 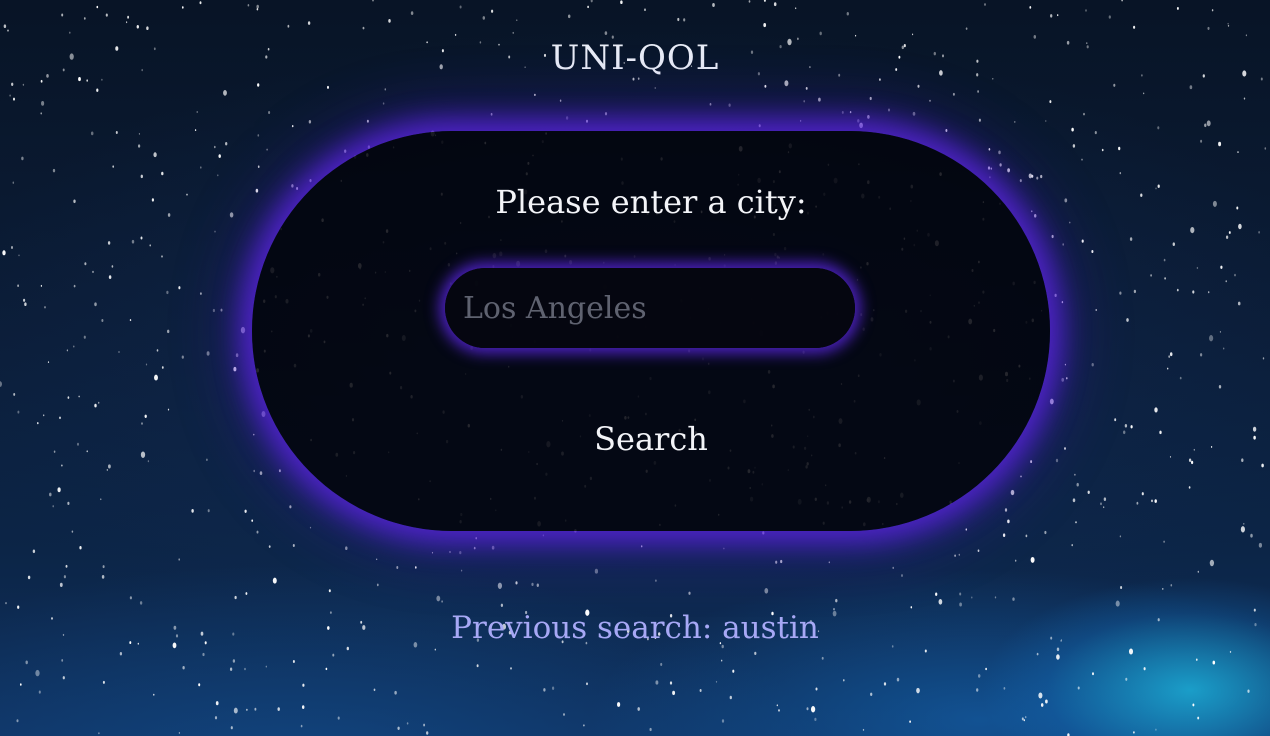 I want to click on search-button: Search, so click(x=651, y=439).